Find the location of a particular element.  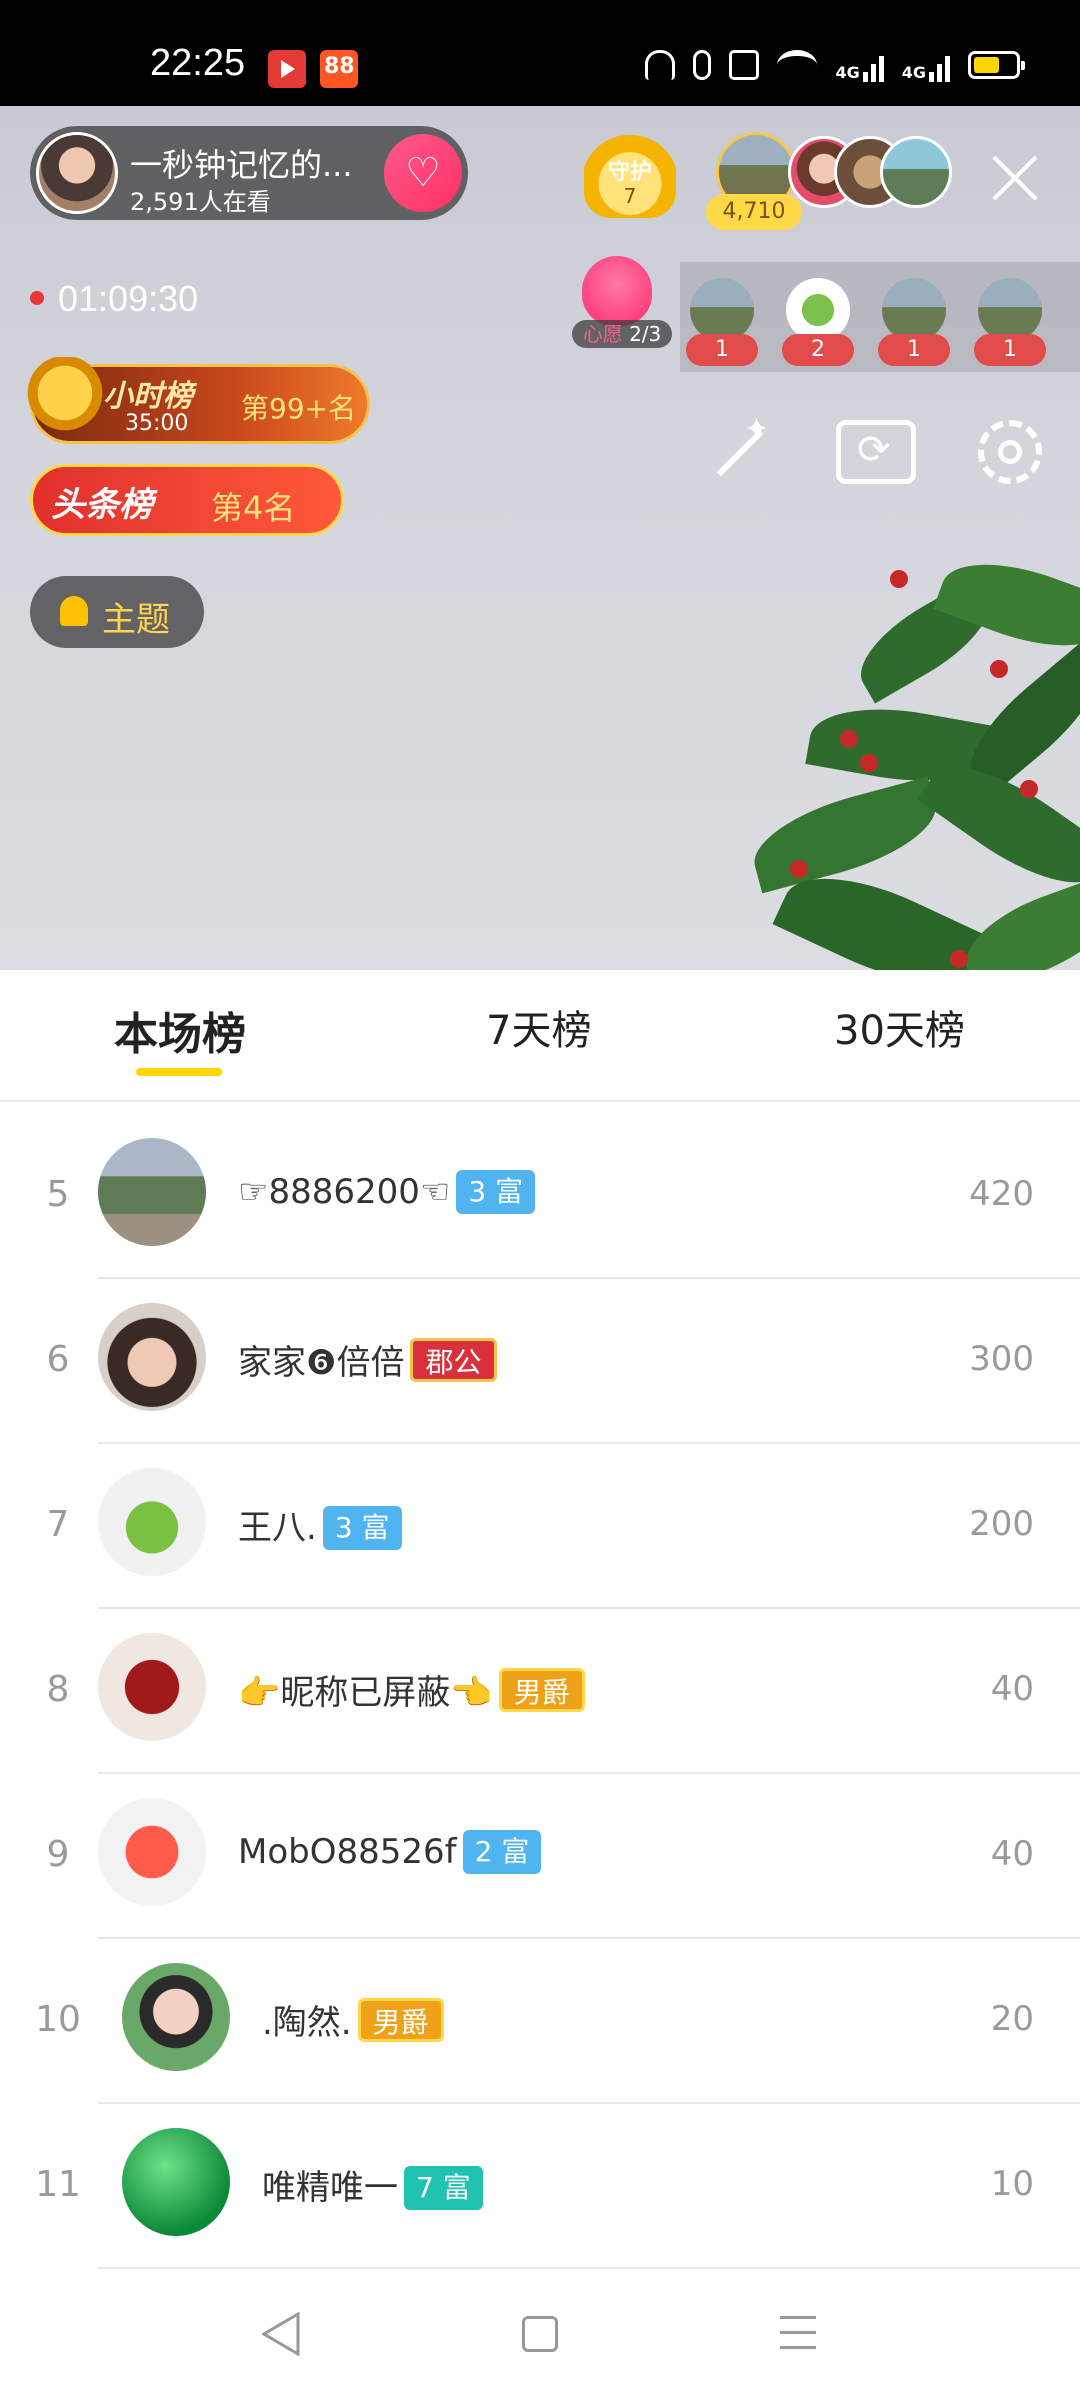

leaderboard-tabs: 本场榜 7天榜 30天榜 is located at coordinates (540, 1036).